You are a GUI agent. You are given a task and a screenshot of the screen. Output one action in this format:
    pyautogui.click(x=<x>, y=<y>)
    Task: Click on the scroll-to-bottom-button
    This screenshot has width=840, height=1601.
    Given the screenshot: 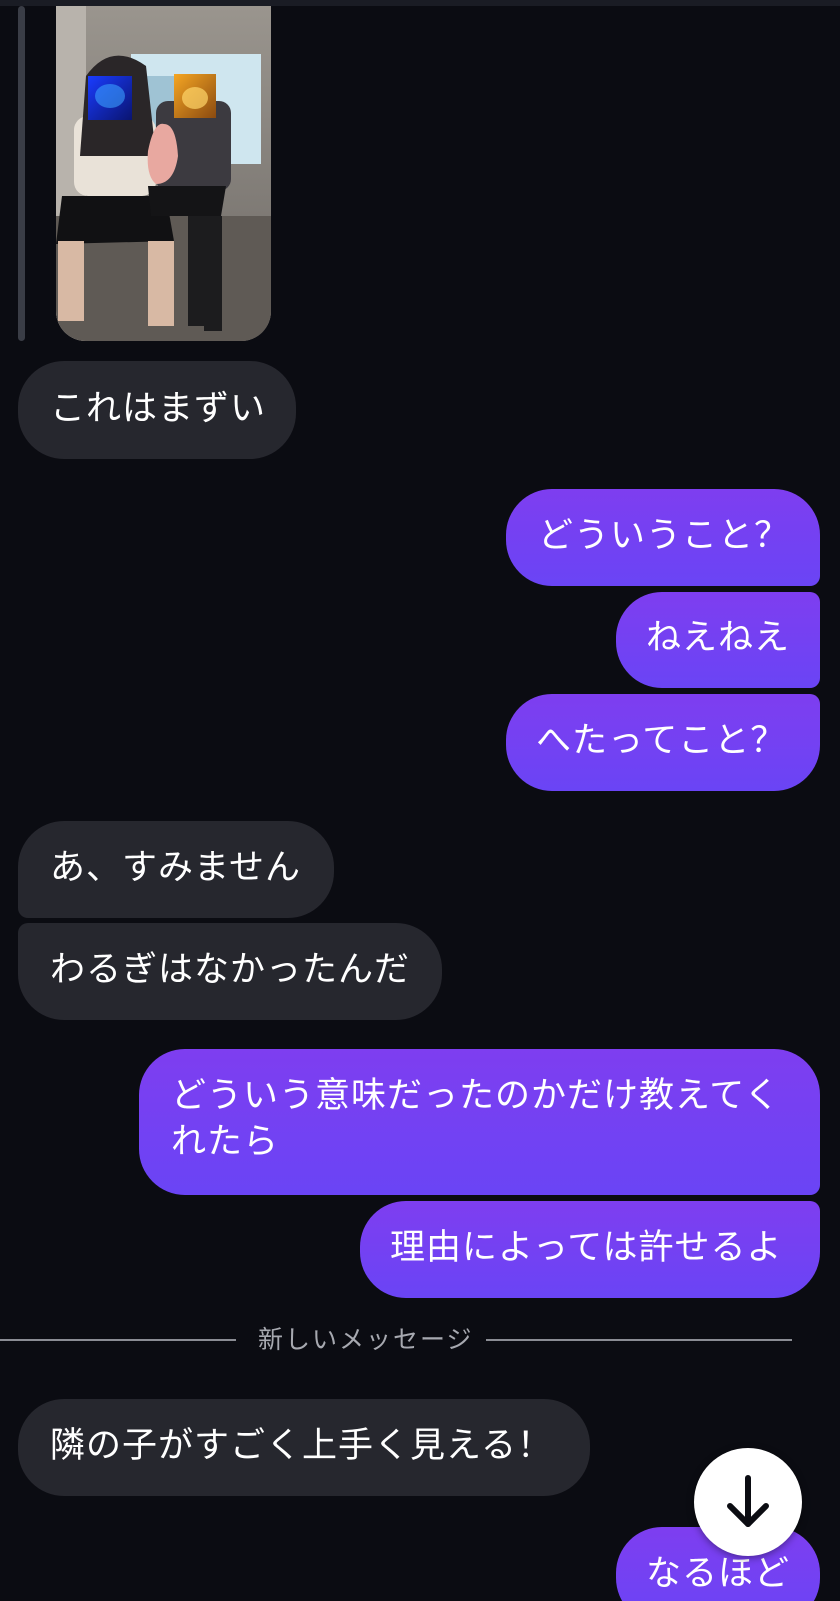 What is the action you would take?
    pyautogui.click(x=748, y=1502)
    